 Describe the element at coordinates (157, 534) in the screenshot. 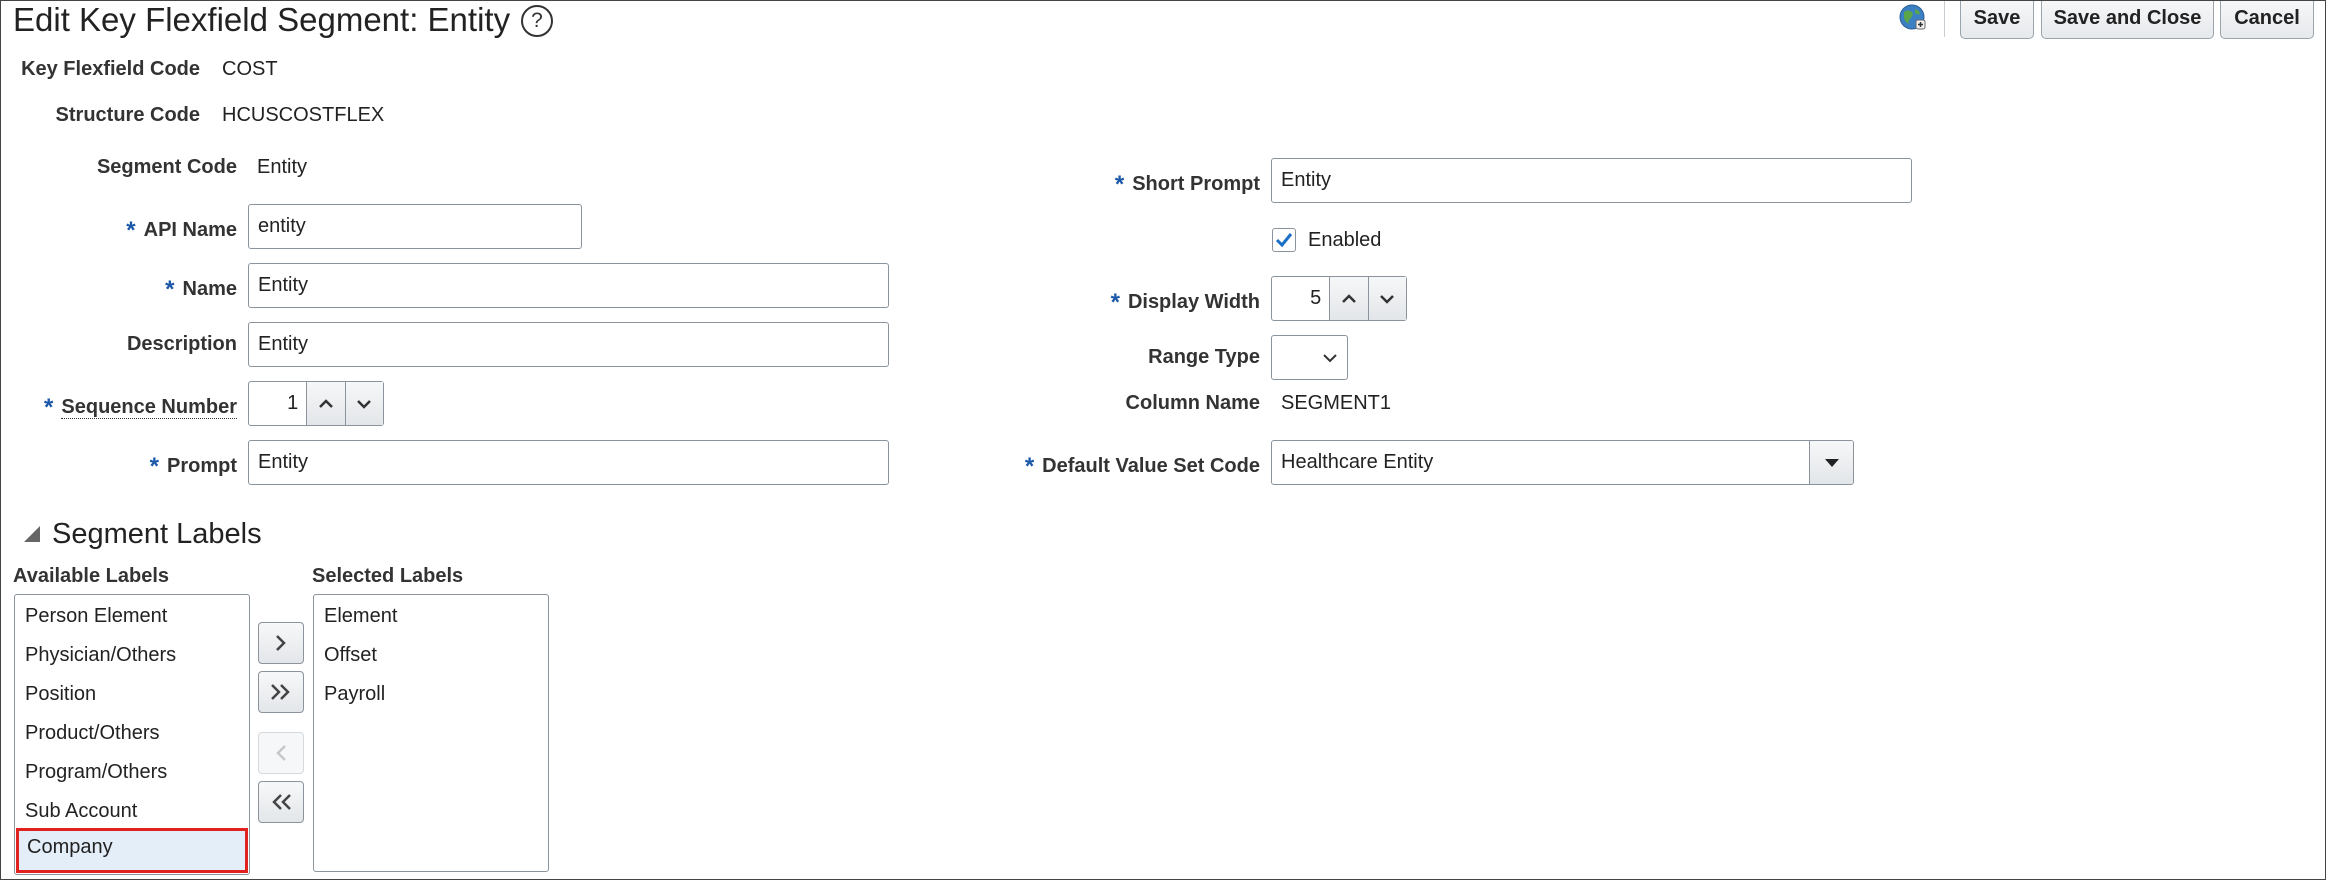

I see `segment-labels-title: Segment Labels` at that location.